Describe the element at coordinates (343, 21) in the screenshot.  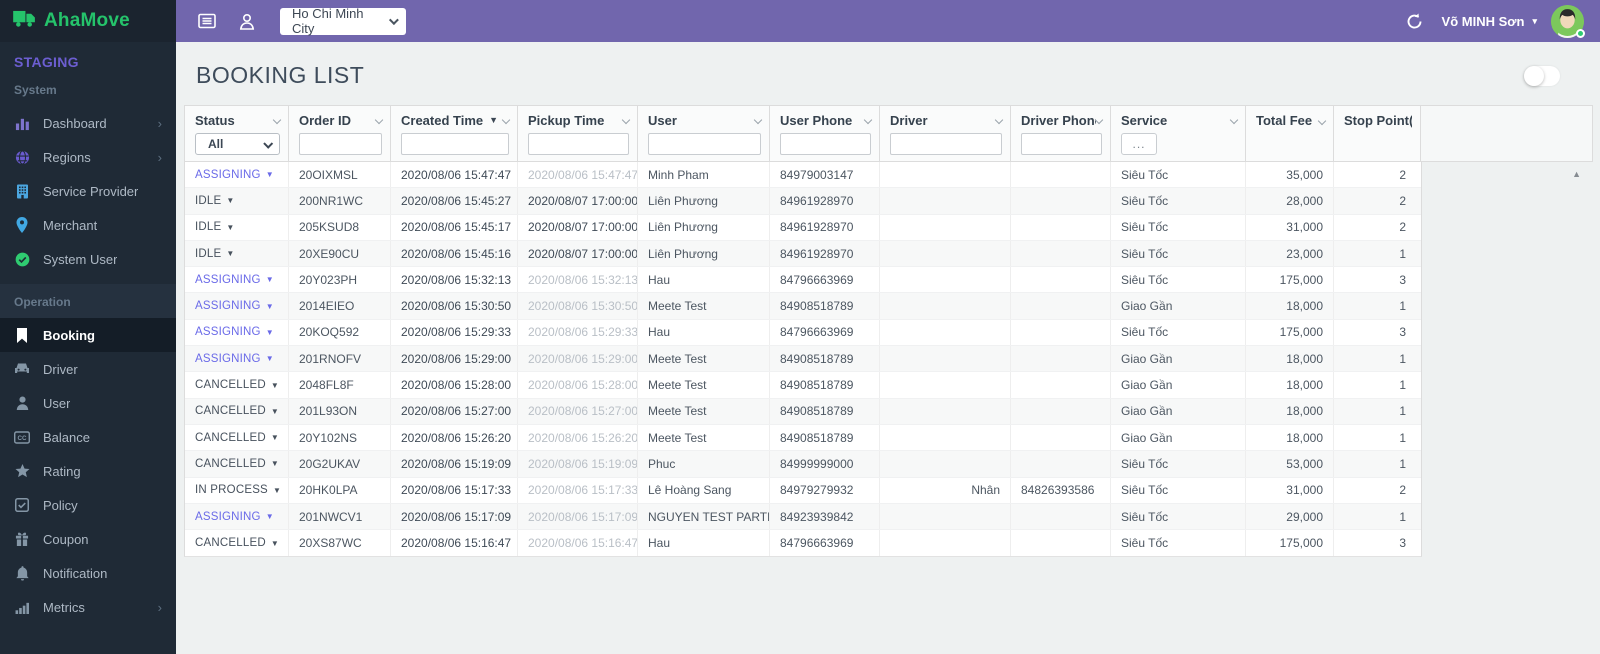
I see `city-select: Ho Chi Minh City` at that location.